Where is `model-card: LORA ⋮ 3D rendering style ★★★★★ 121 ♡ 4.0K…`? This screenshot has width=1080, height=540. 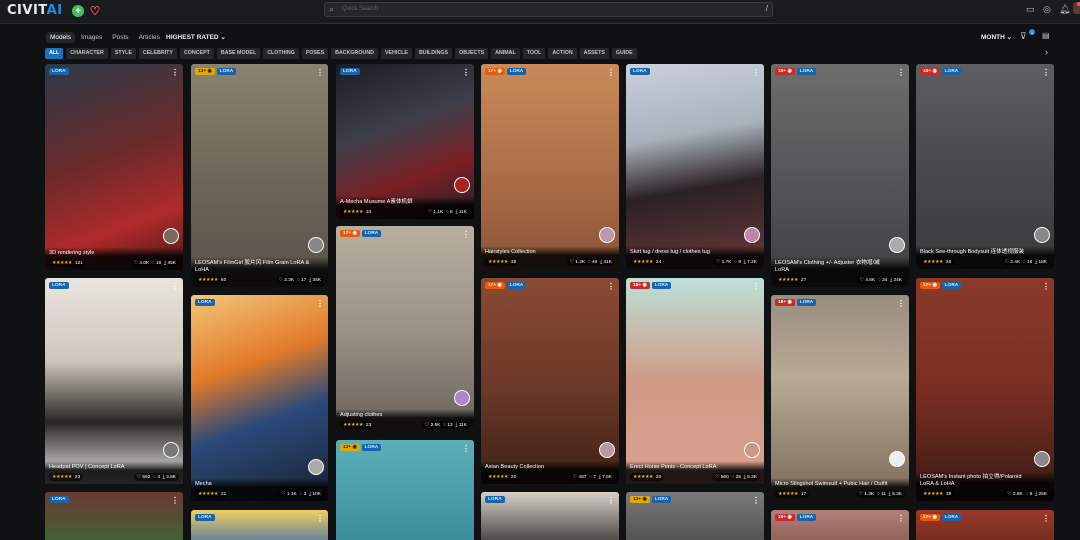
model-card: LORA ⋮ 3D rendering style ★★★★★ 121 ♡ 4.0K… is located at coordinates (114, 167).